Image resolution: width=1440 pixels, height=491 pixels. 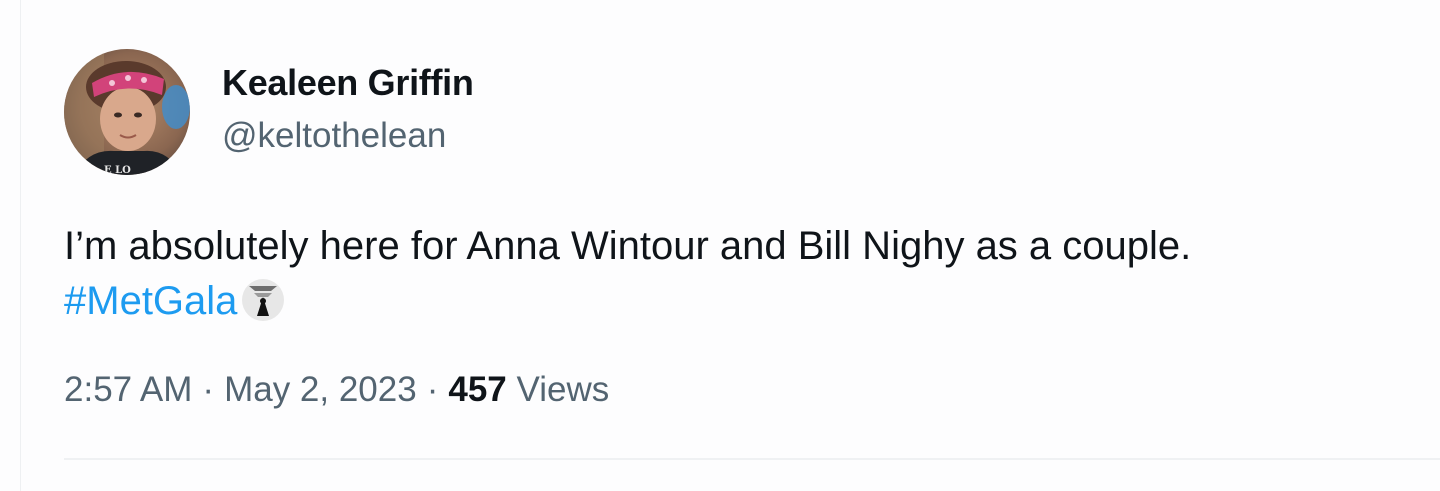 I want to click on profile-photo: E LO, so click(x=127, y=112).